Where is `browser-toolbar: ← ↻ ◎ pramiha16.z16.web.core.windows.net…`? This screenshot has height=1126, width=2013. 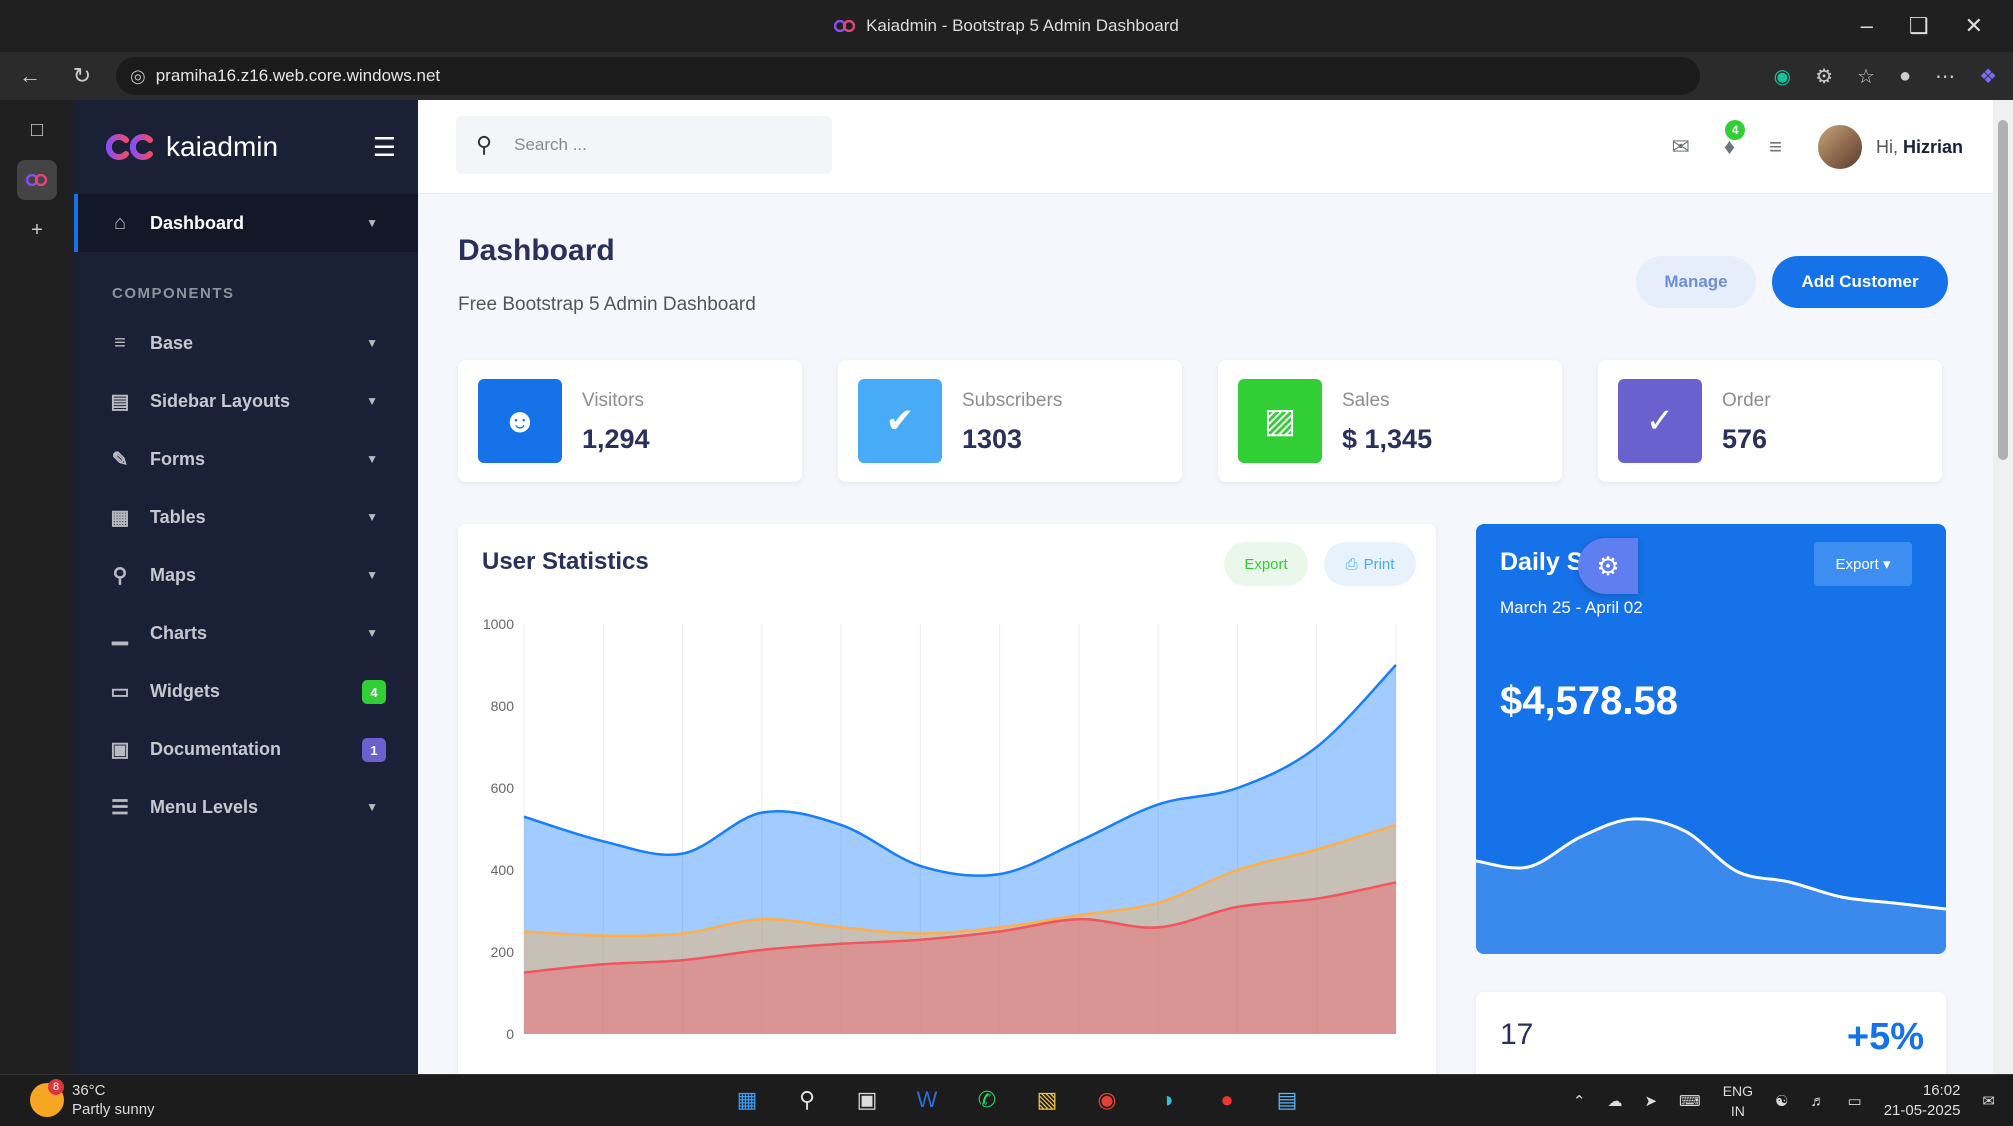 browser-toolbar: ← ↻ ◎ pramiha16.z16.web.core.windows.net… is located at coordinates (1006, 76).